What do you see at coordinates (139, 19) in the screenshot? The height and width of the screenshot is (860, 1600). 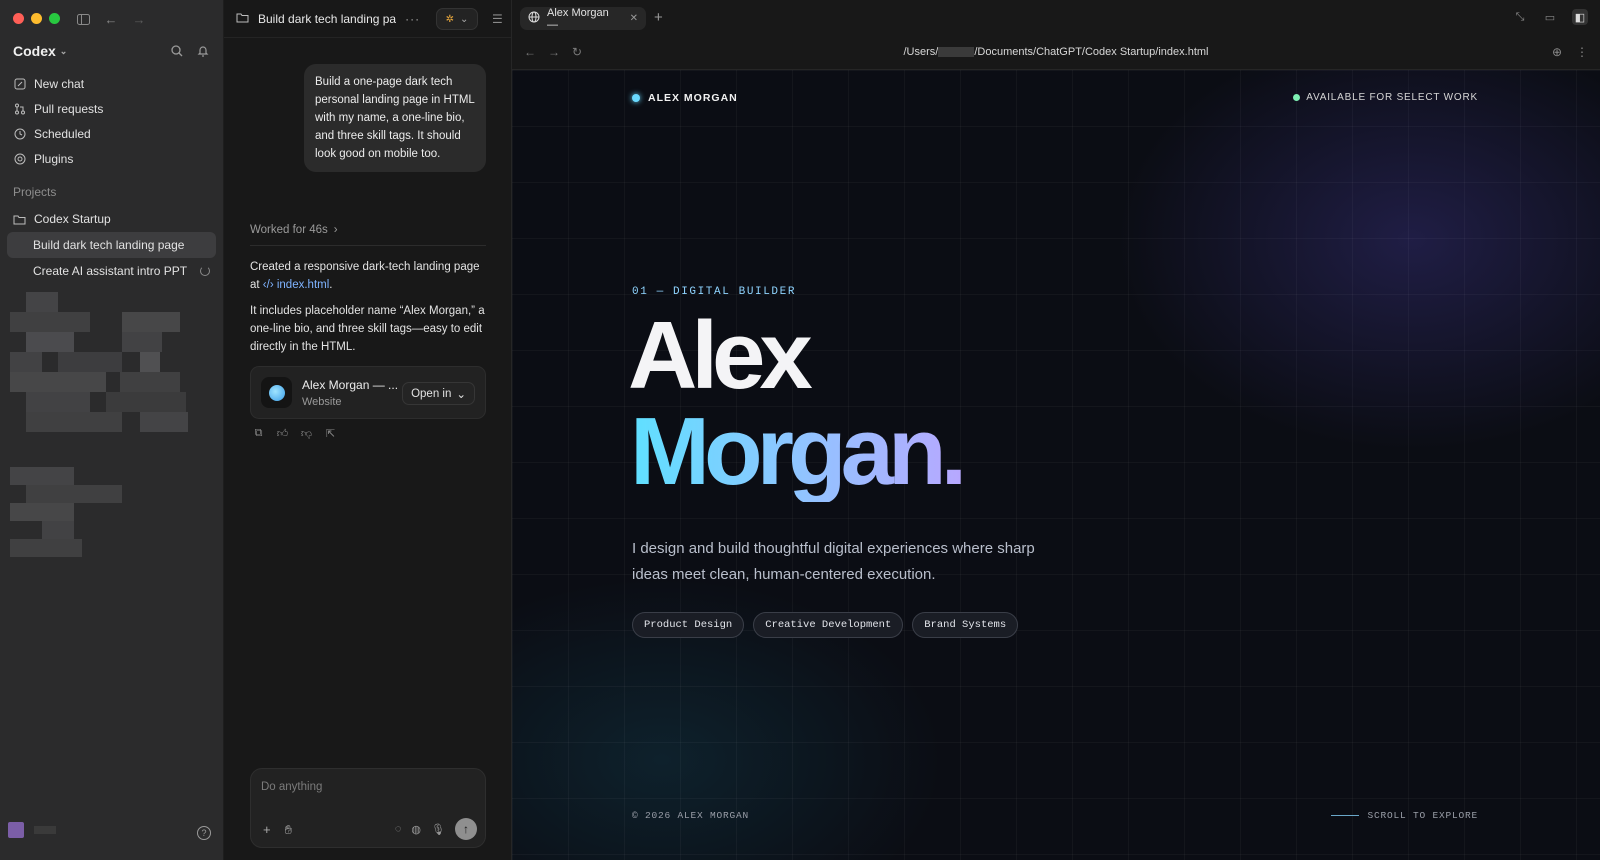 I see `forward-arrow-icon: →` at bounding box center [139, 19].